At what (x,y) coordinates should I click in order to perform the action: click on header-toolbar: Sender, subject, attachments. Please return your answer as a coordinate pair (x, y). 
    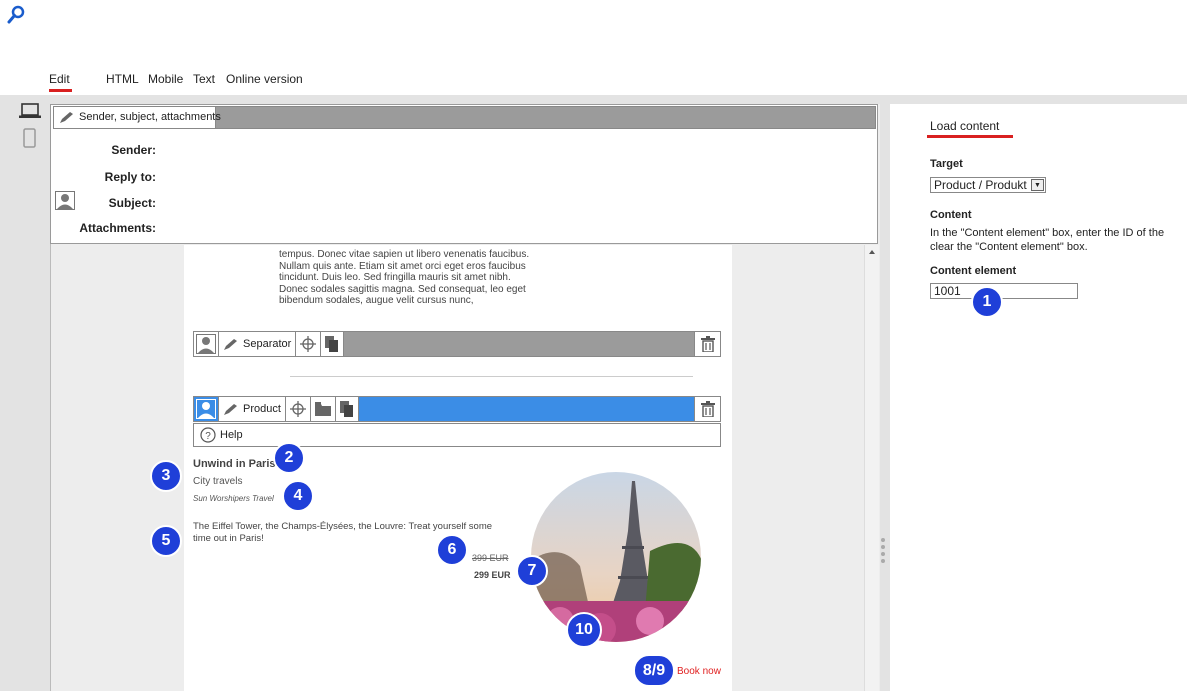
    Looking at the image, I should click on (464, 117).